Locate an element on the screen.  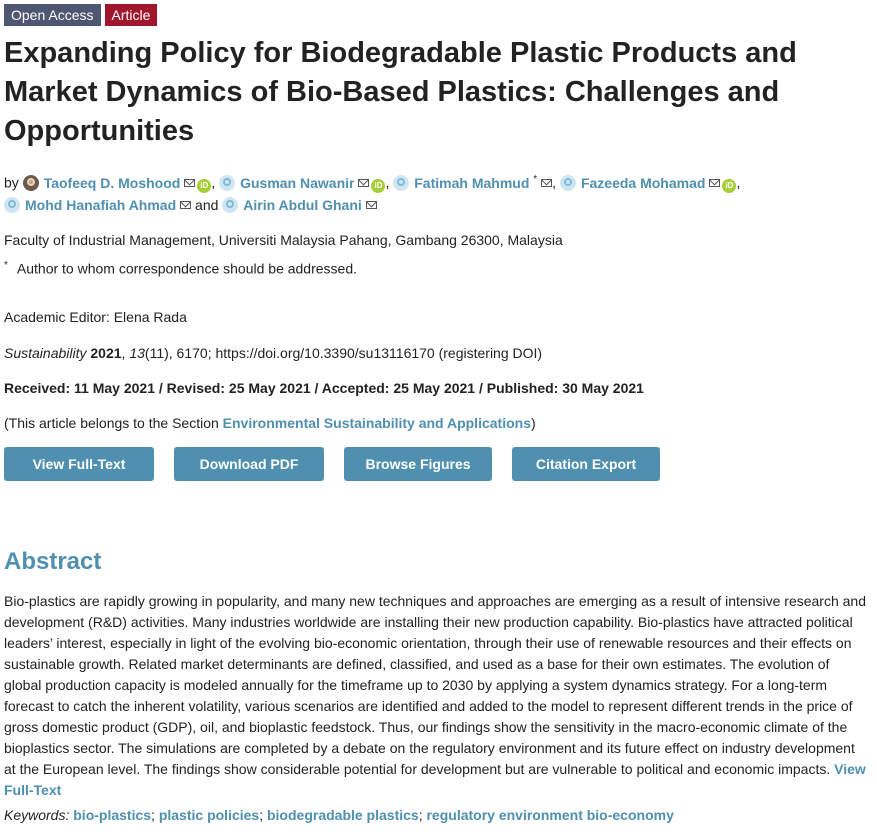
author-link: Taofeeq D. Moshood is located at coordinates (101, 182).